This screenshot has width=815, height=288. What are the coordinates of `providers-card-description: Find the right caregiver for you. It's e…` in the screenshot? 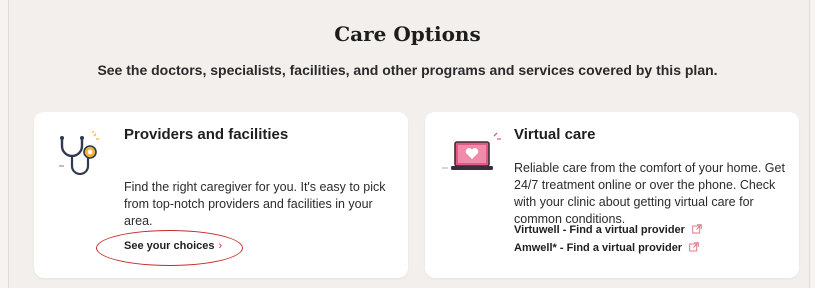 It's located at (255, 204).